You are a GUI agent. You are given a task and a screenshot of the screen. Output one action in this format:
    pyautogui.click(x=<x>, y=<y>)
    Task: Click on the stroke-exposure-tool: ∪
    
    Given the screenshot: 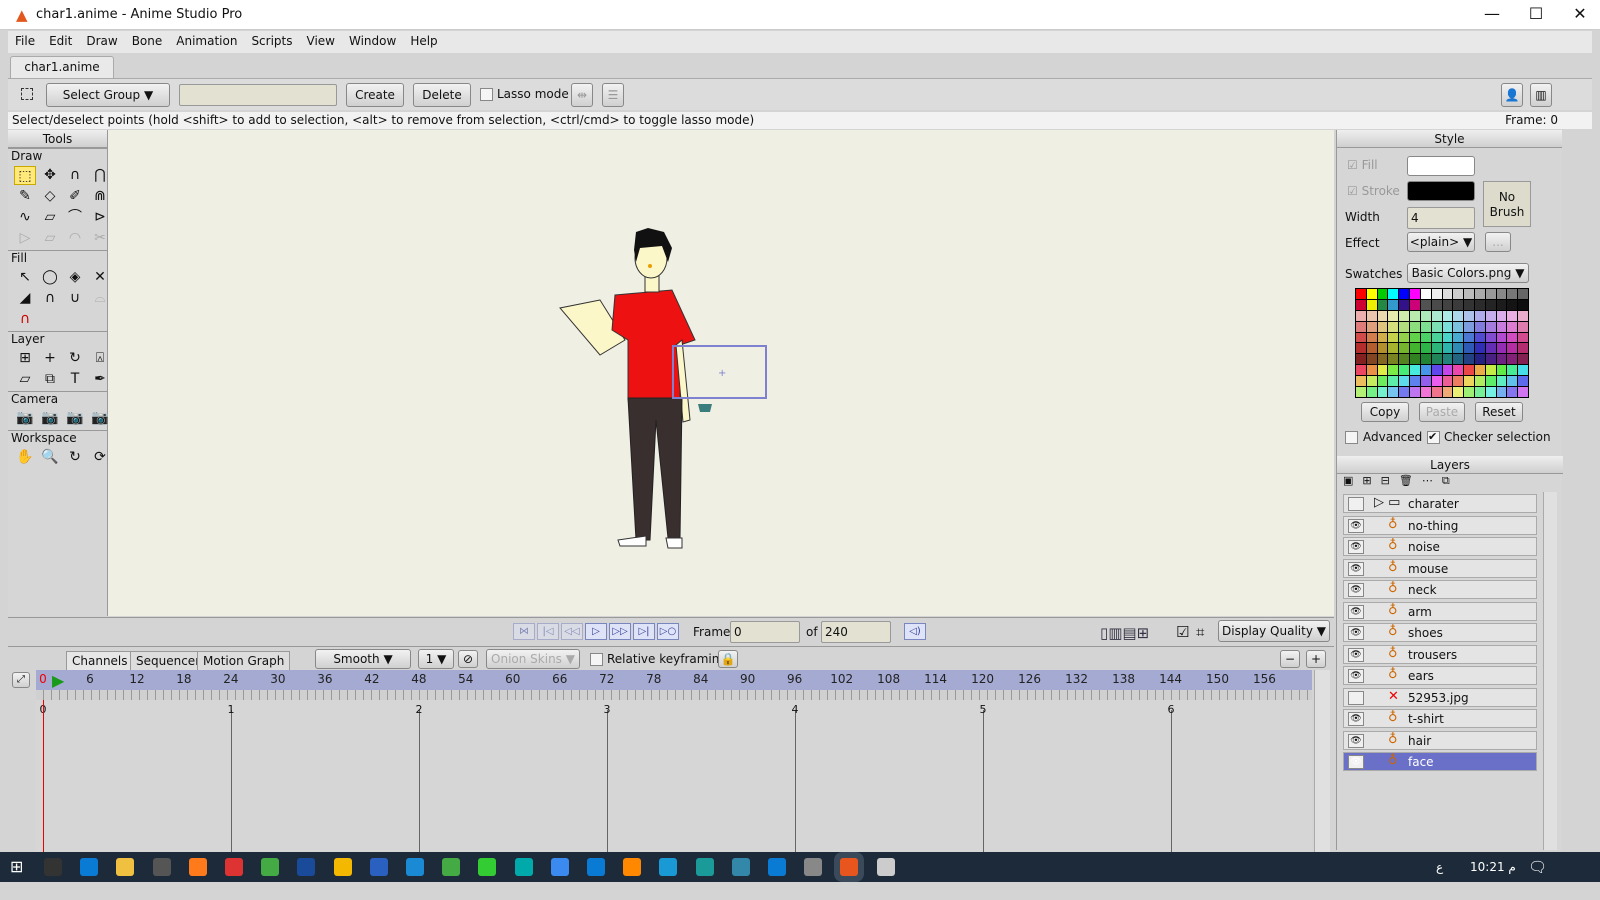 What is the action you would take?
    pyautogui.click(x=75, y=298)
    